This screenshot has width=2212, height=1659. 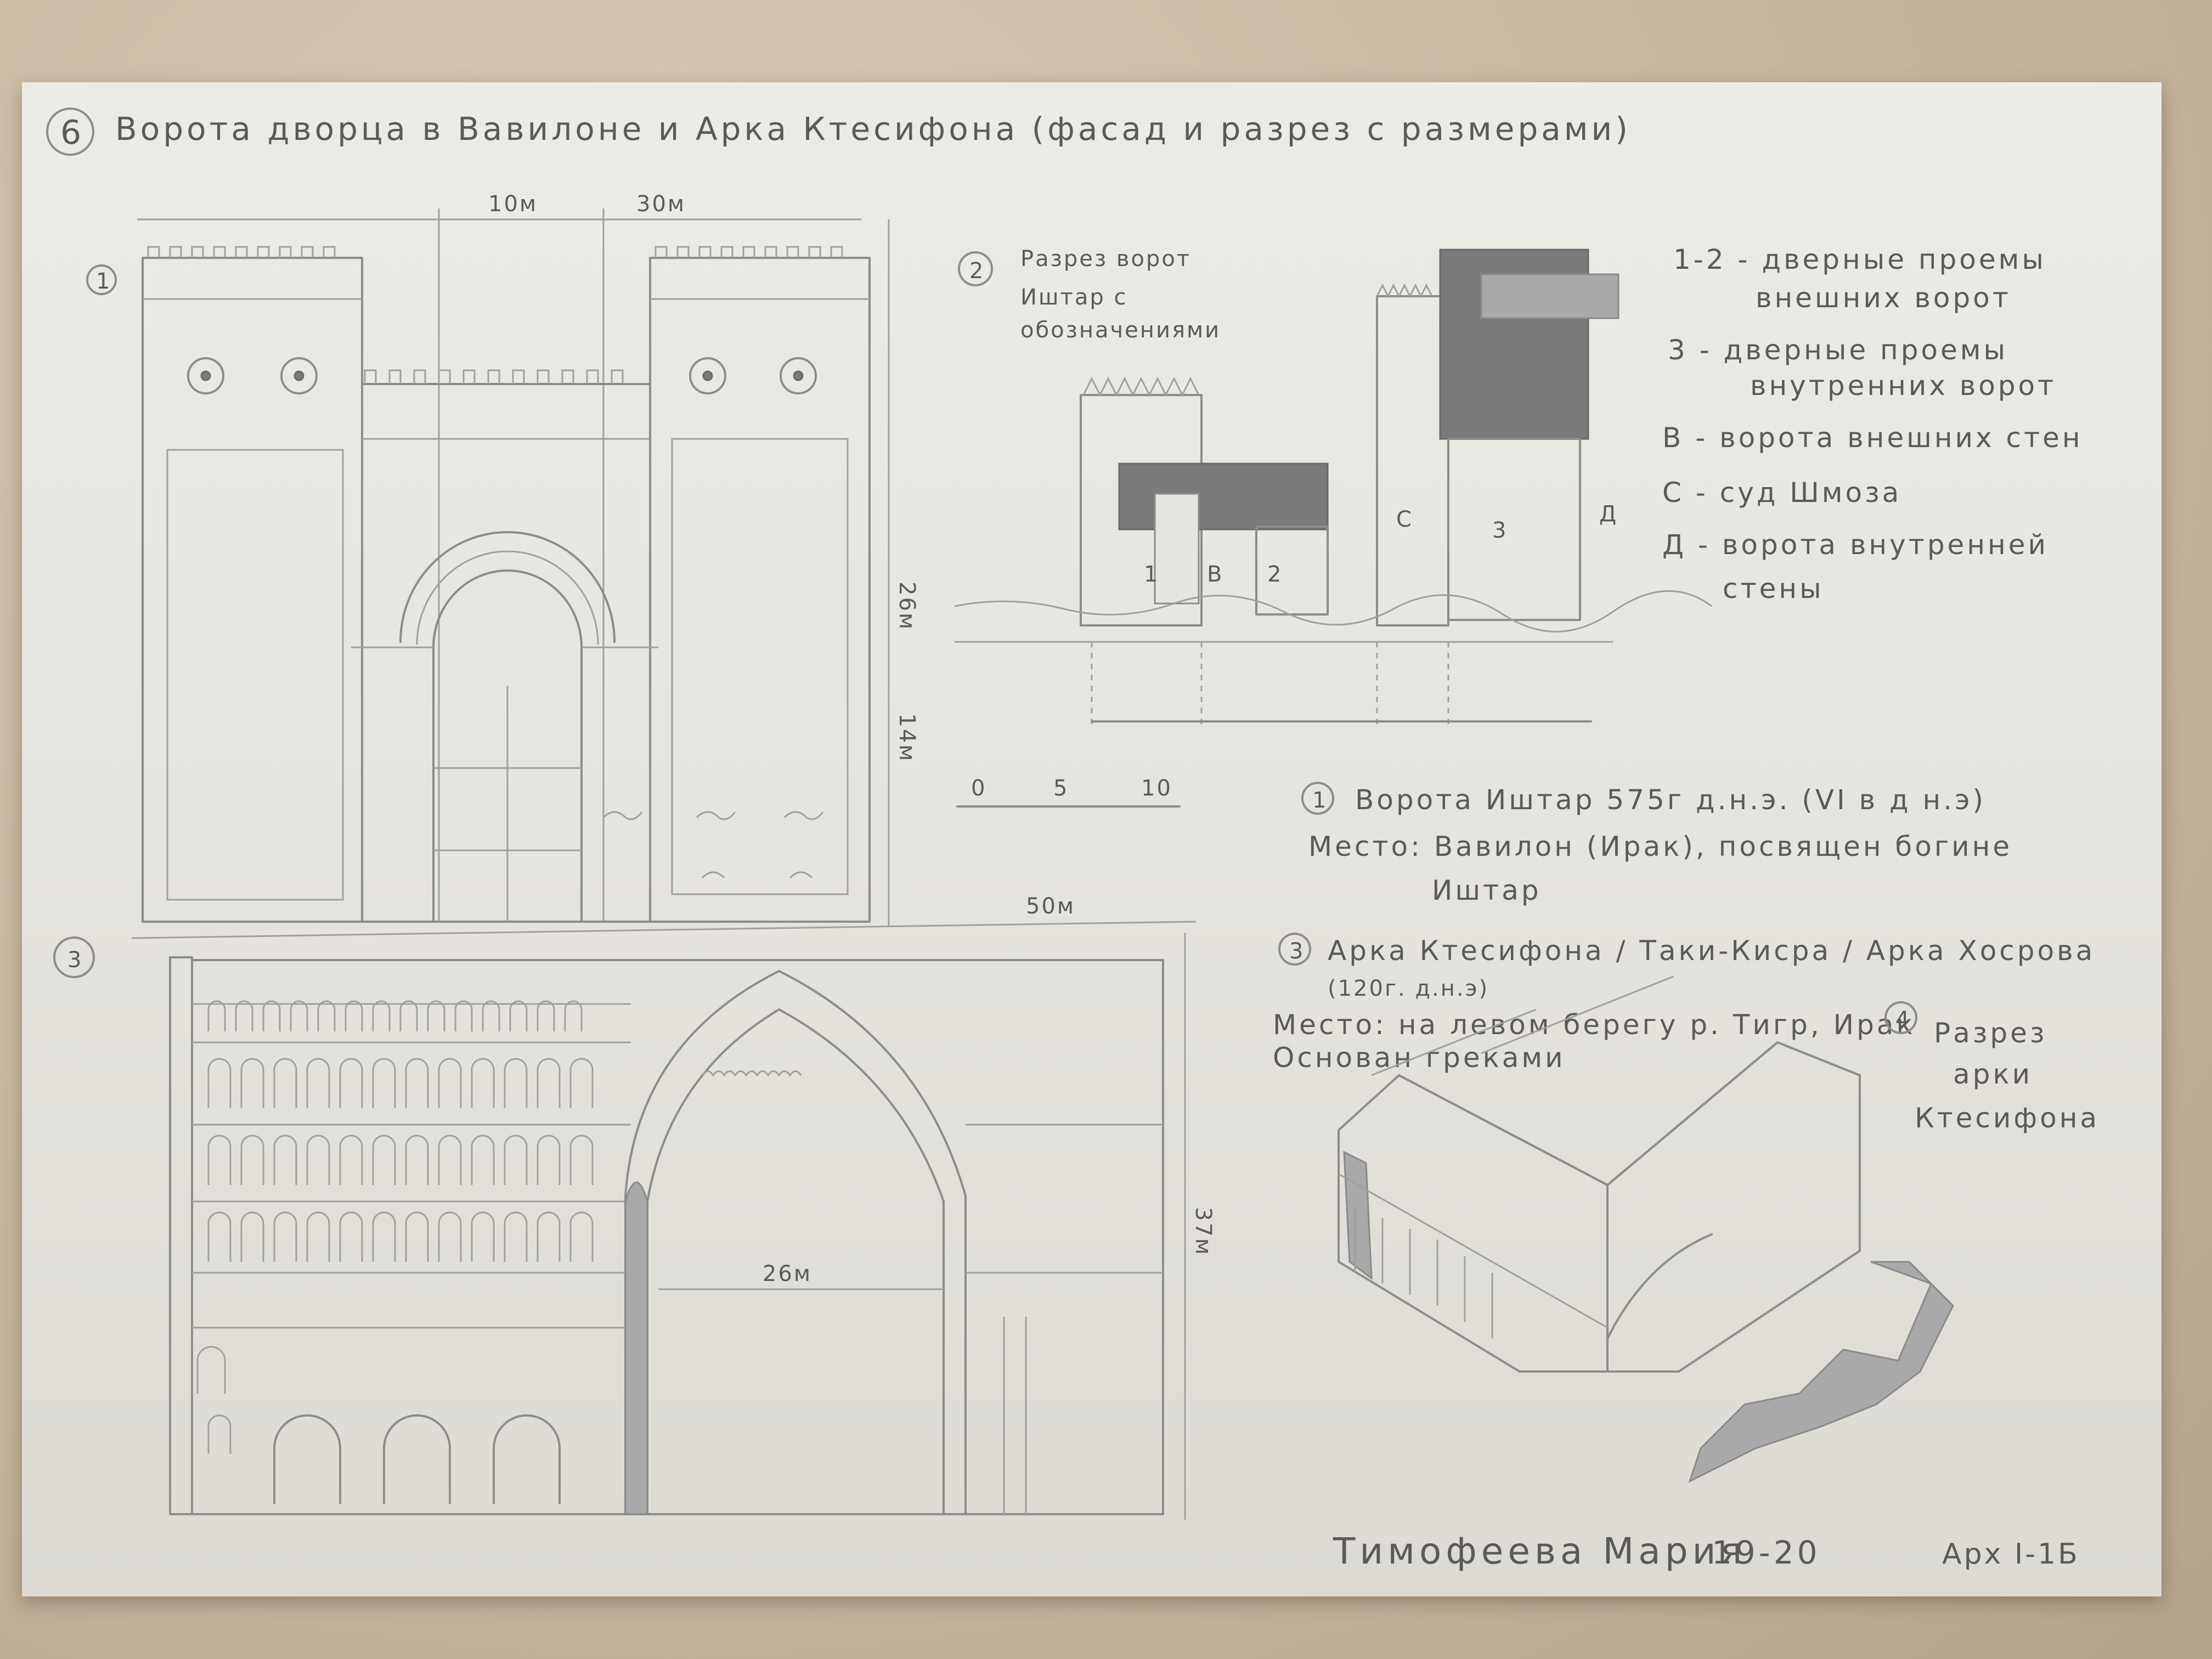 I want to click on dim-26m-arch: 26м, so click(x=787, y=1273).